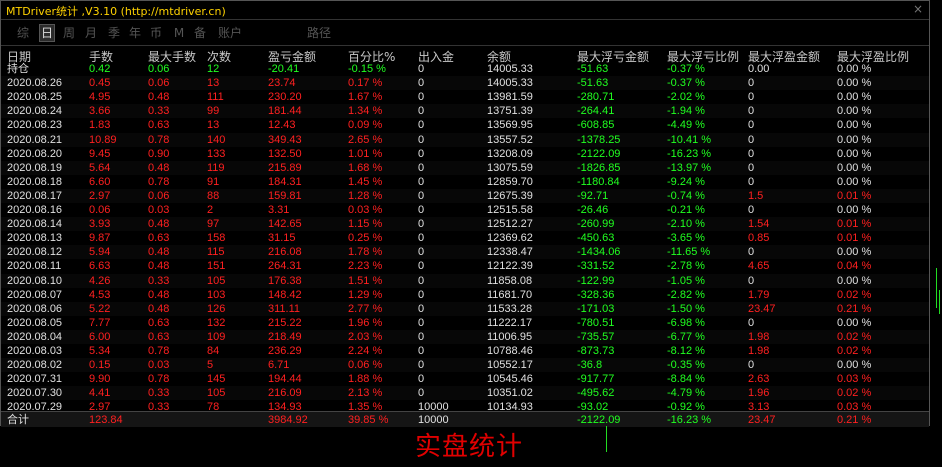  I want to click on table-cell: 12675.39, so click(510, 195).